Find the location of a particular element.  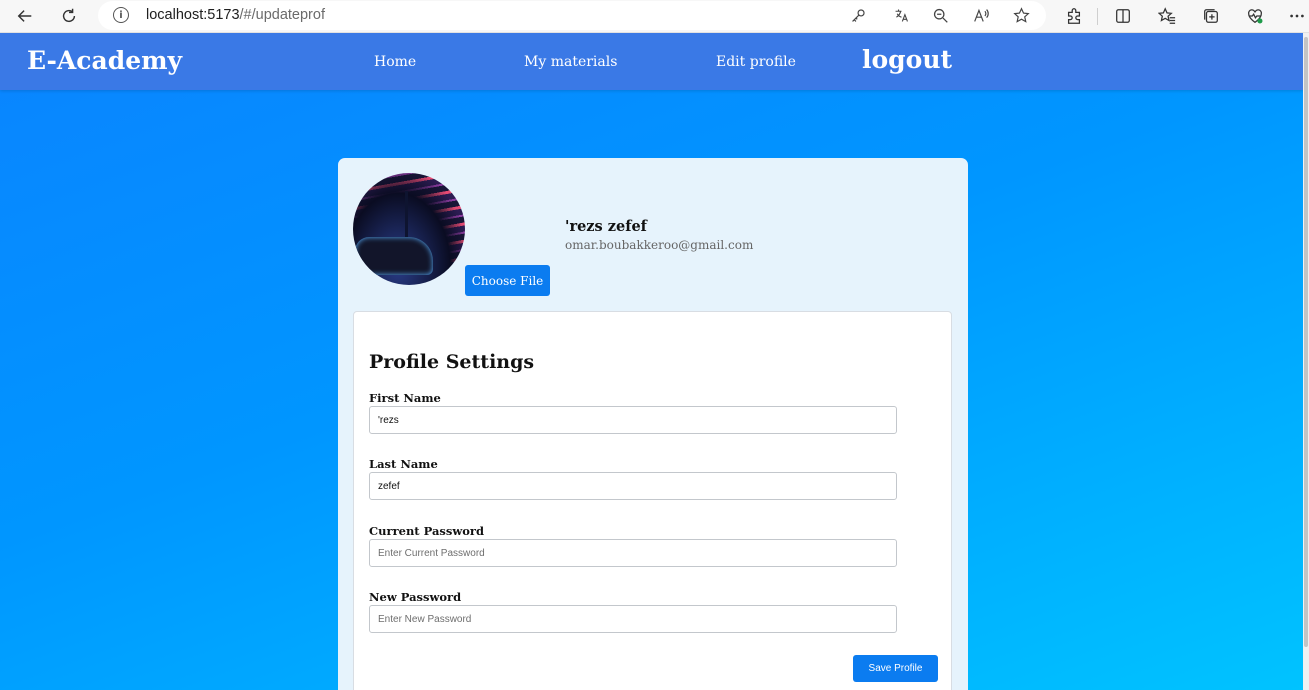

last-name-label: Last Name is located at coordinates (403, 464).